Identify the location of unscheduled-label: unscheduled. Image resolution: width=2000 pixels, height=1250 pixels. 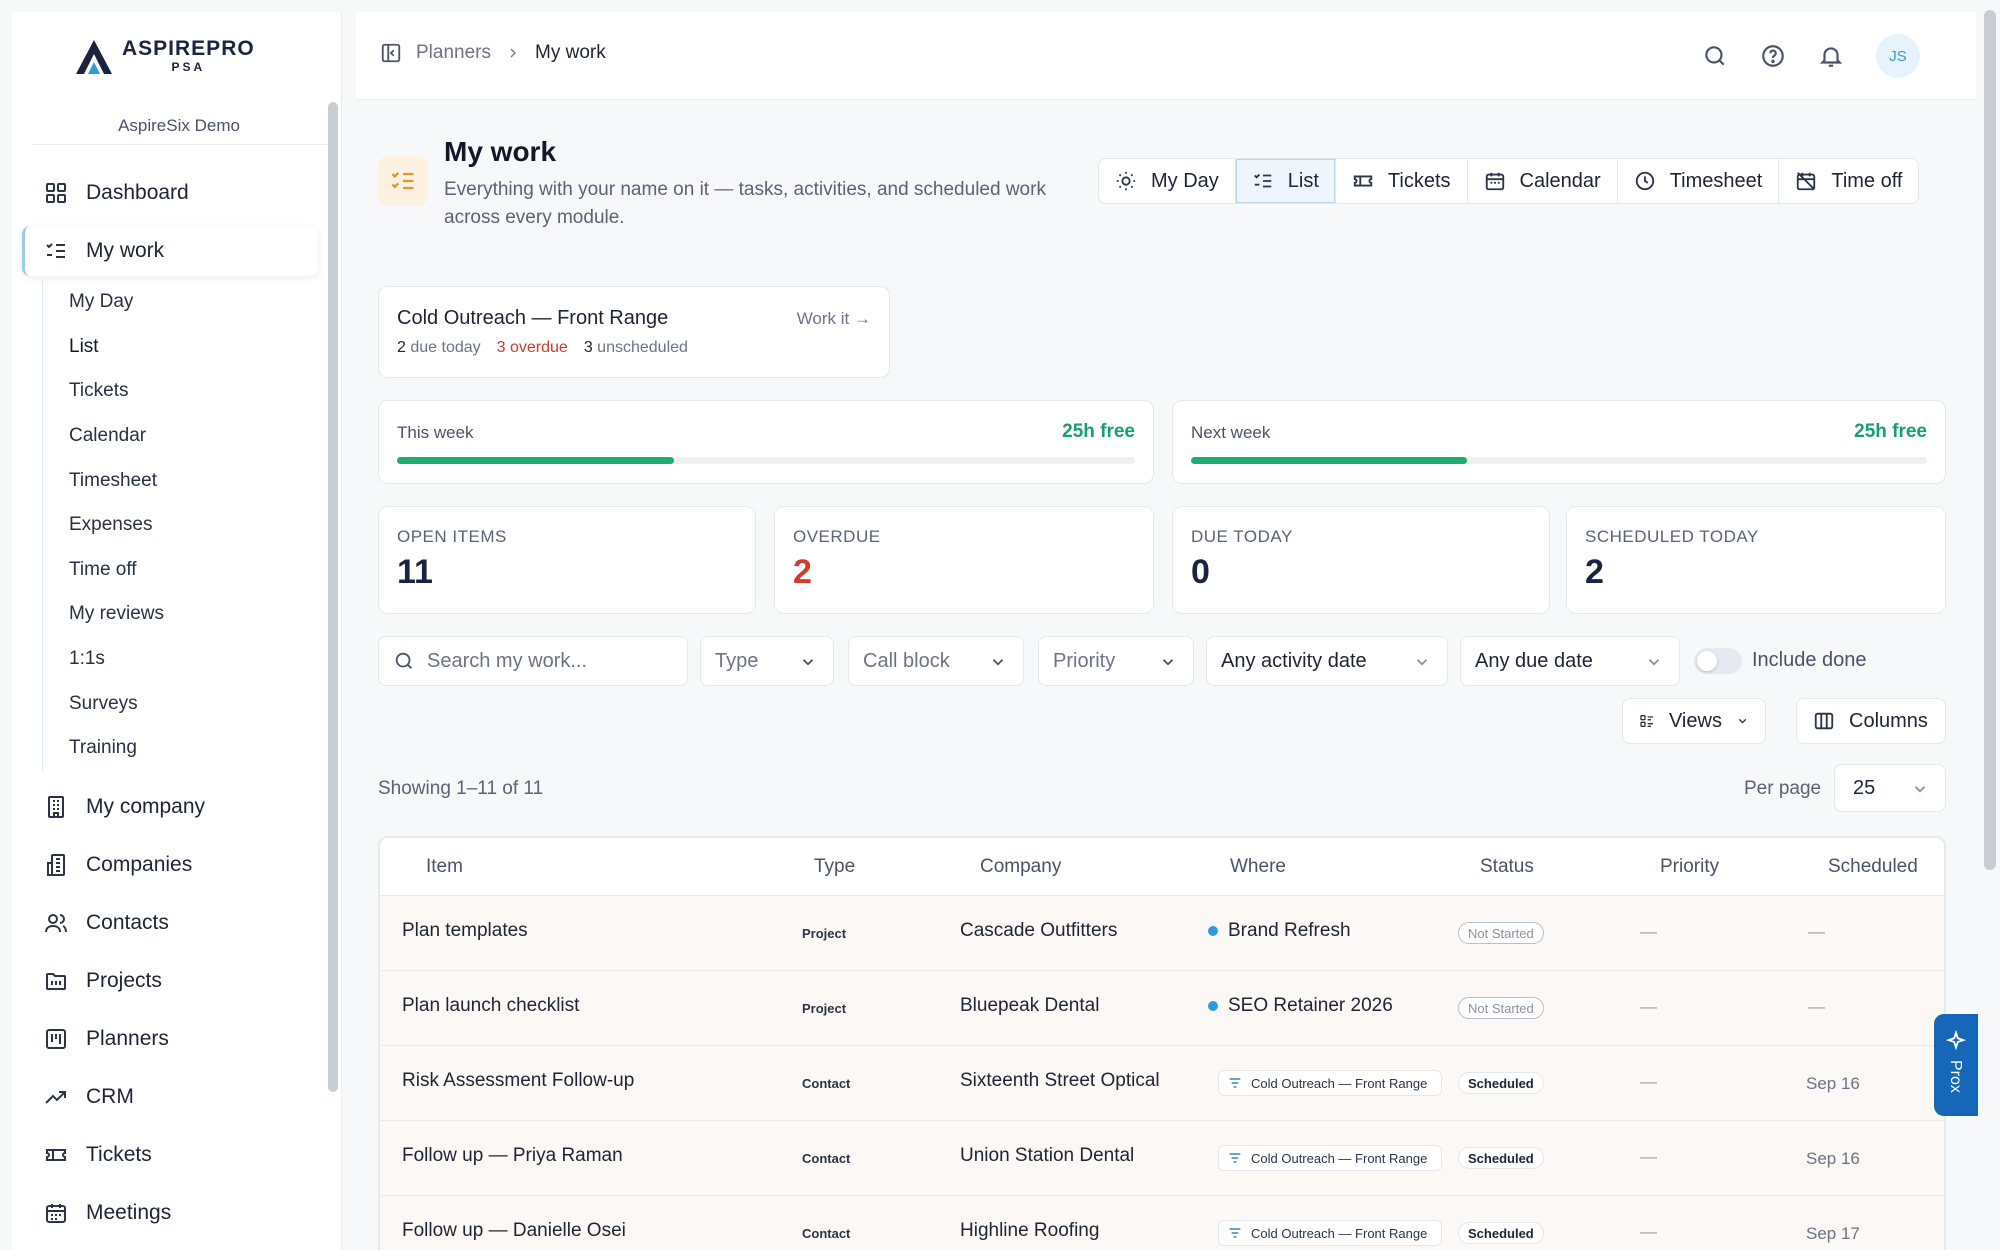
(642, 347).